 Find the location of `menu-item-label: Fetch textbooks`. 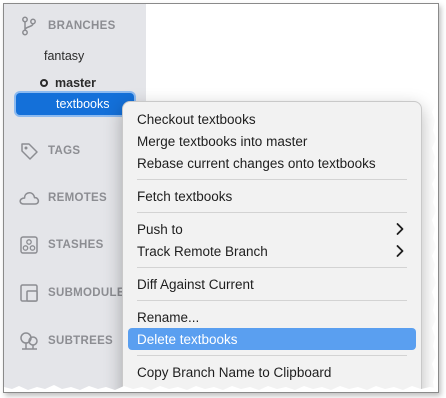

menu-item-label: Fetch textbooks is located at coordinates (185, 196).